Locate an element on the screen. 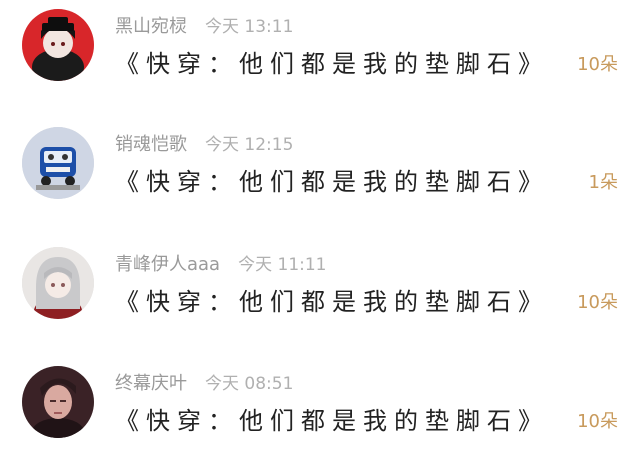 This screenshot has width=640, height=467. timestamp: 今天 13:11 is located at coordinates (249, 27).